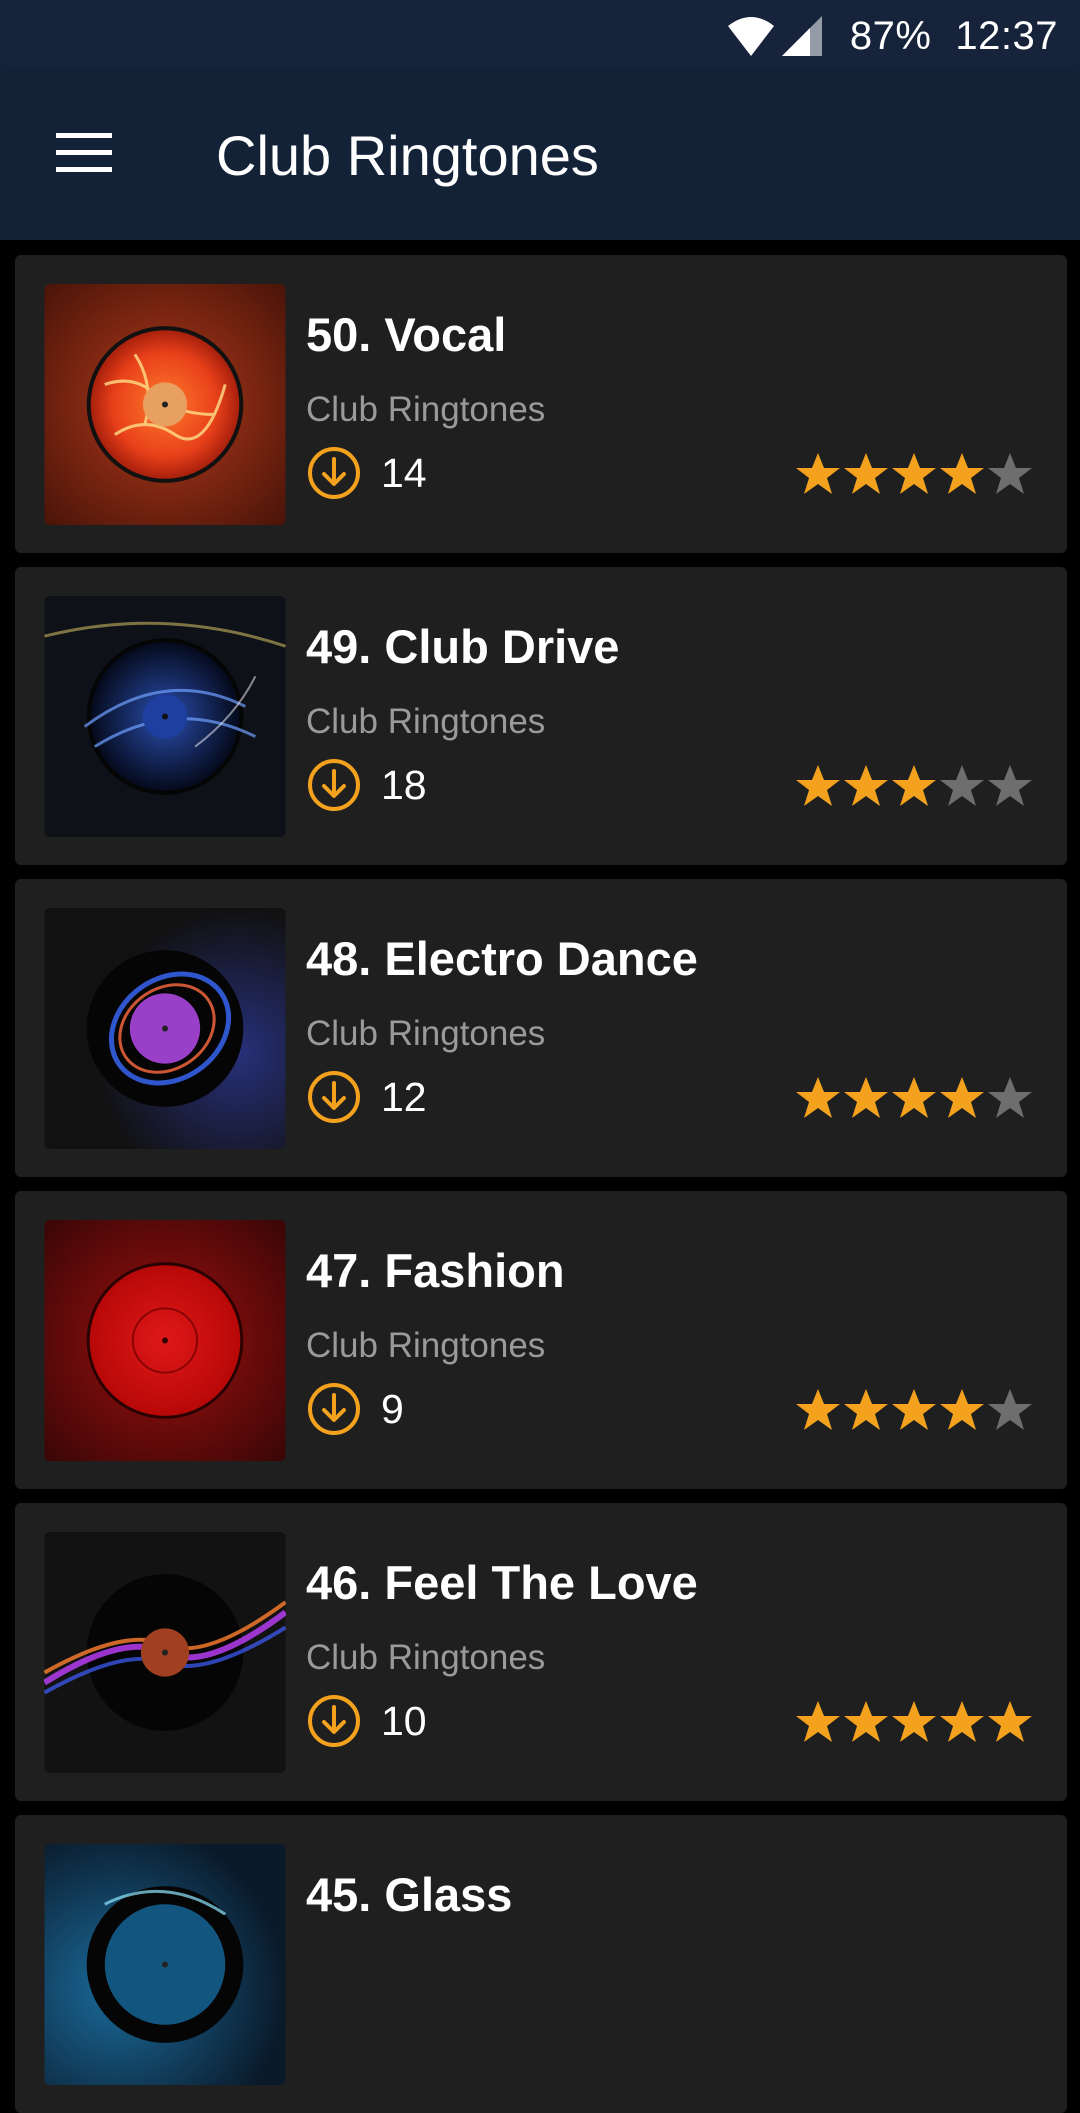  What do you see at coordinates (502, 958) in the screenshot?
I see `ringtone-title: 48. Electro Dance` at bounding box center [502, 958].